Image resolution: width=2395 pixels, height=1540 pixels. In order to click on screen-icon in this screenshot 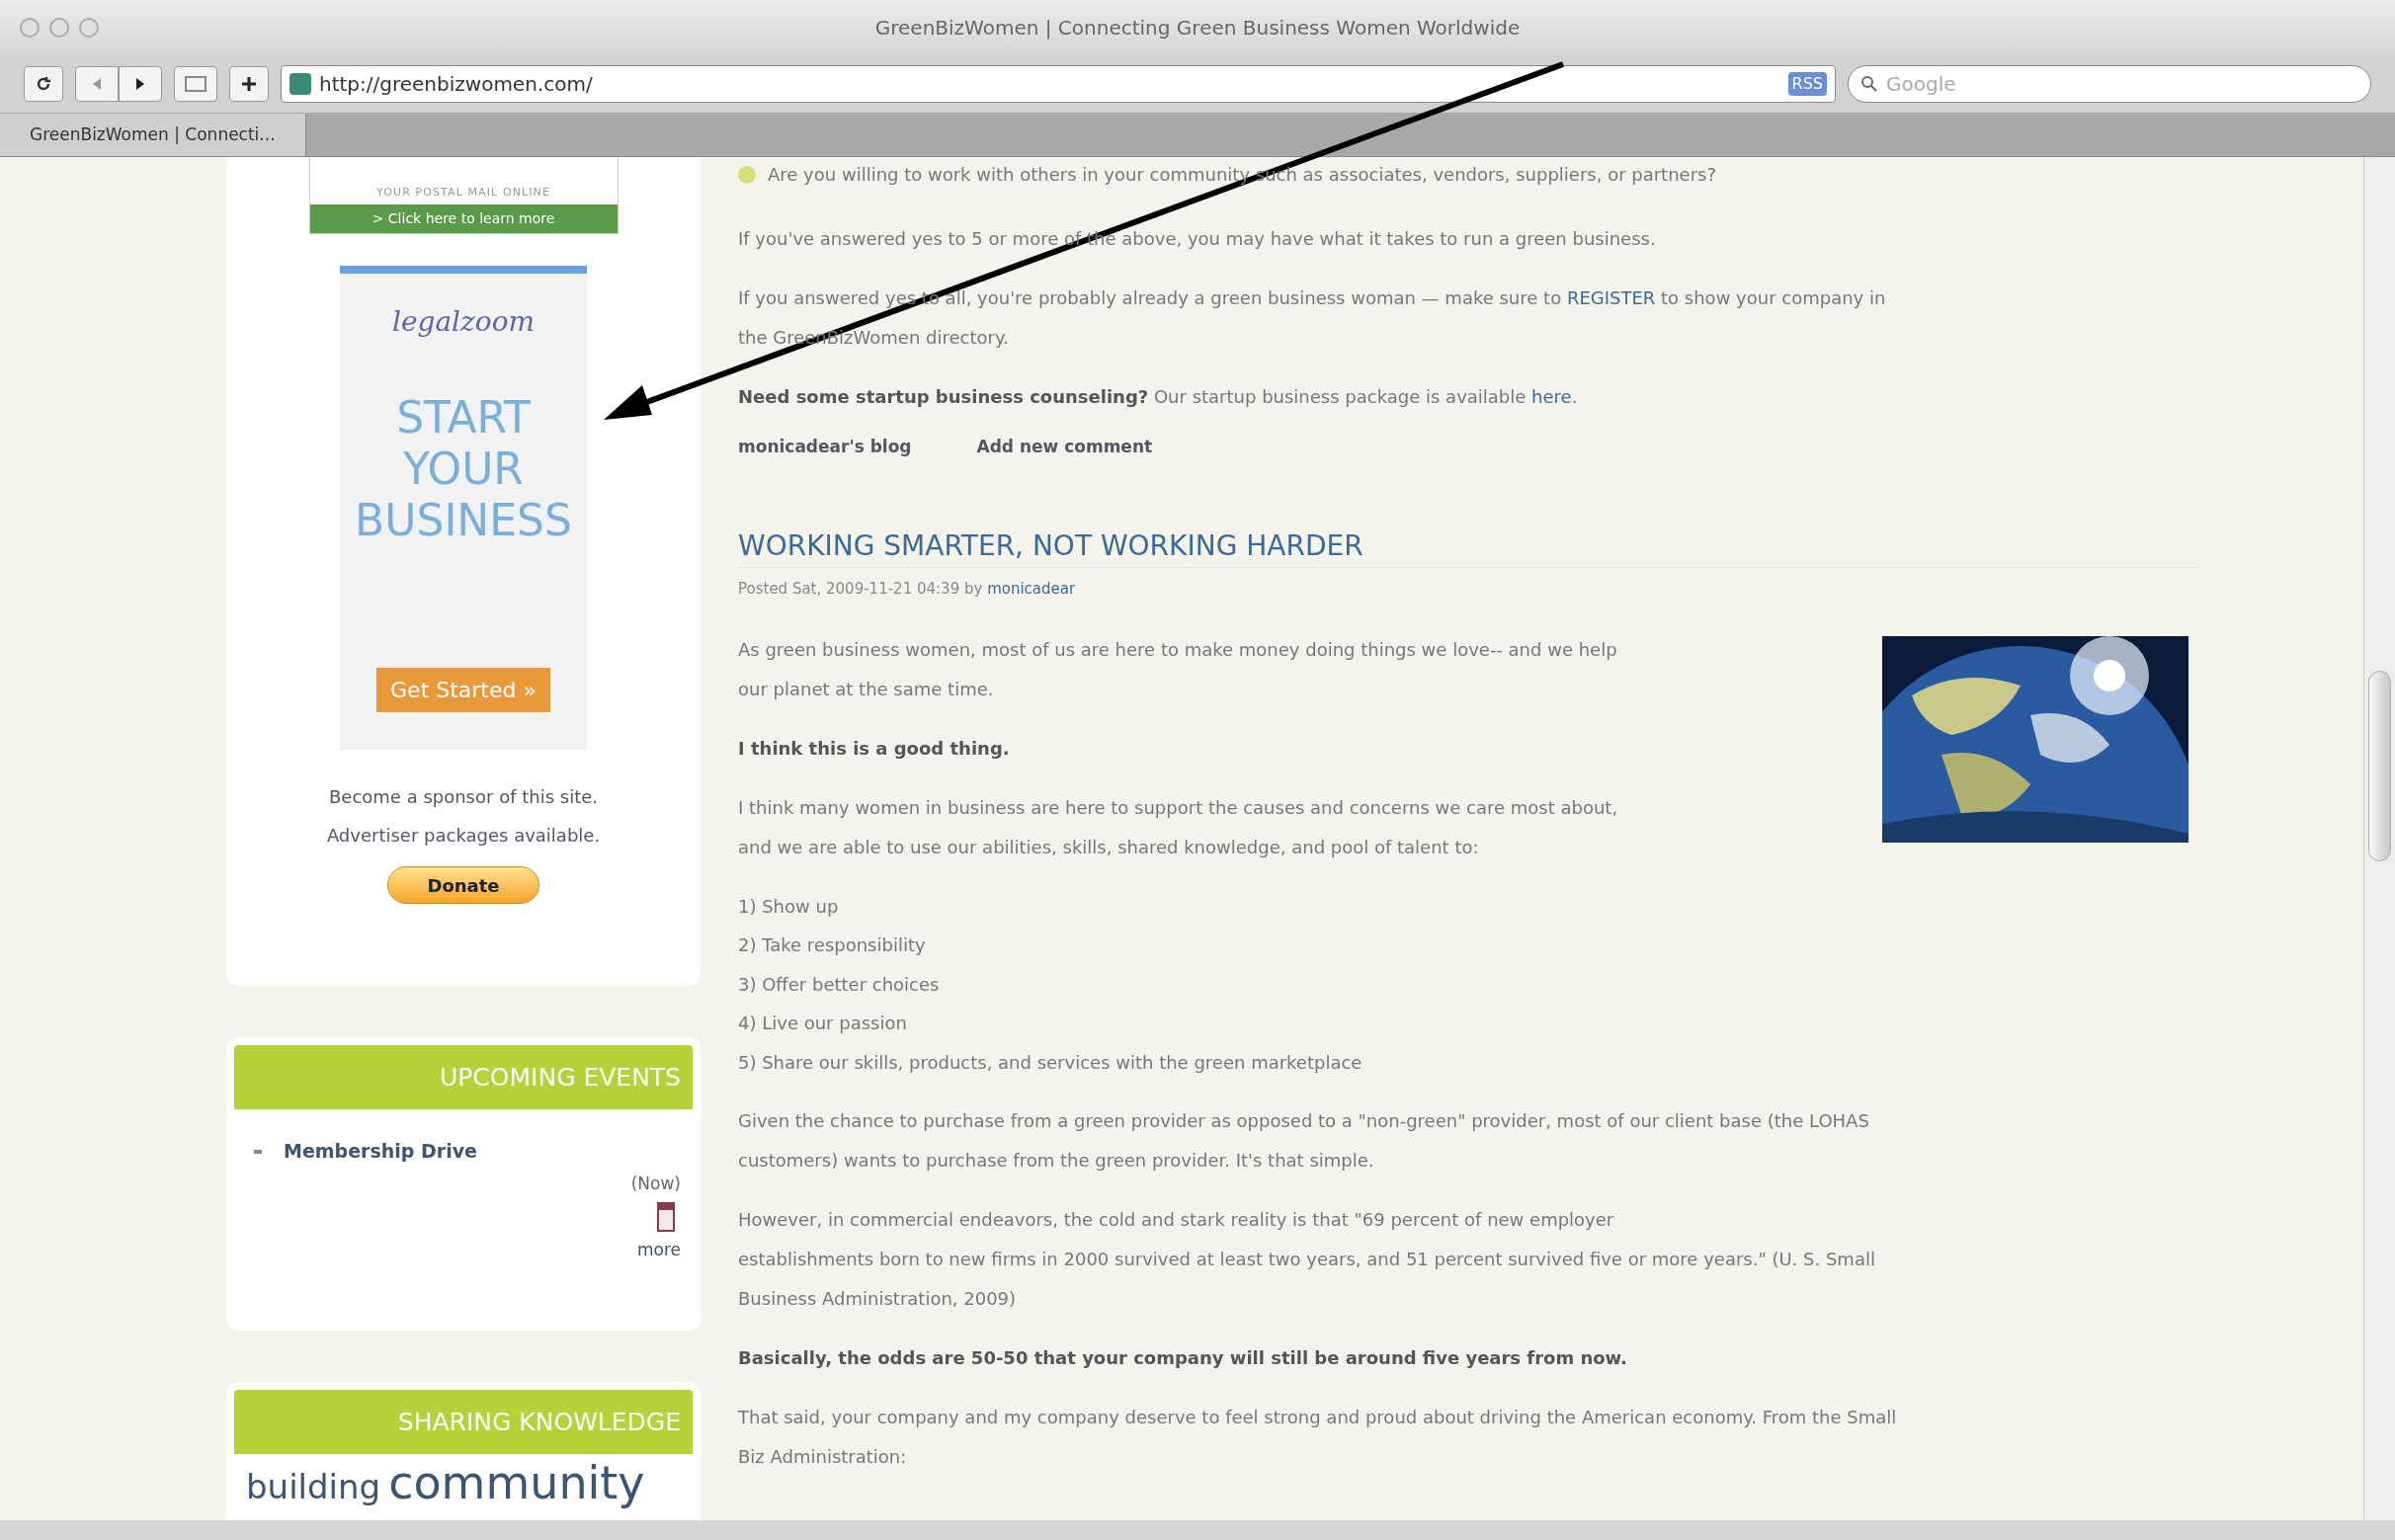, I will do `click(195, 84)`.